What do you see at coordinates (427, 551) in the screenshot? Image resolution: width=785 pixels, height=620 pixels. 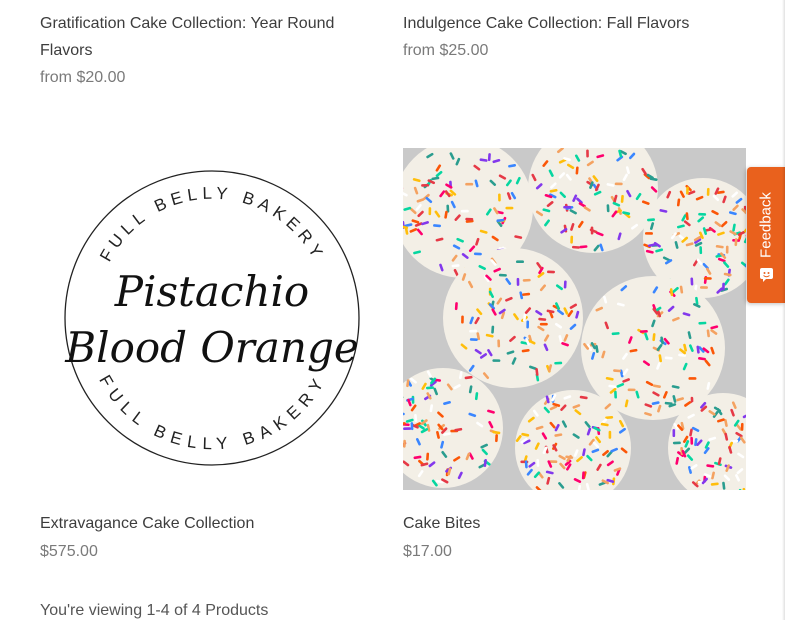 I see `product-price: $17.00` at bounding box center [427, 551].